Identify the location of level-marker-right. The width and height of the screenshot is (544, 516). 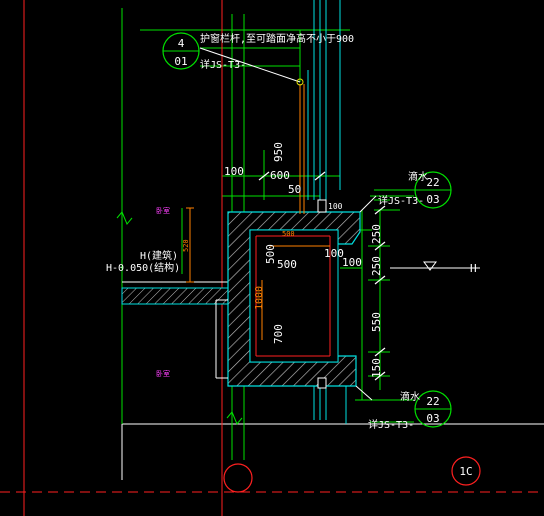
(435, 266).